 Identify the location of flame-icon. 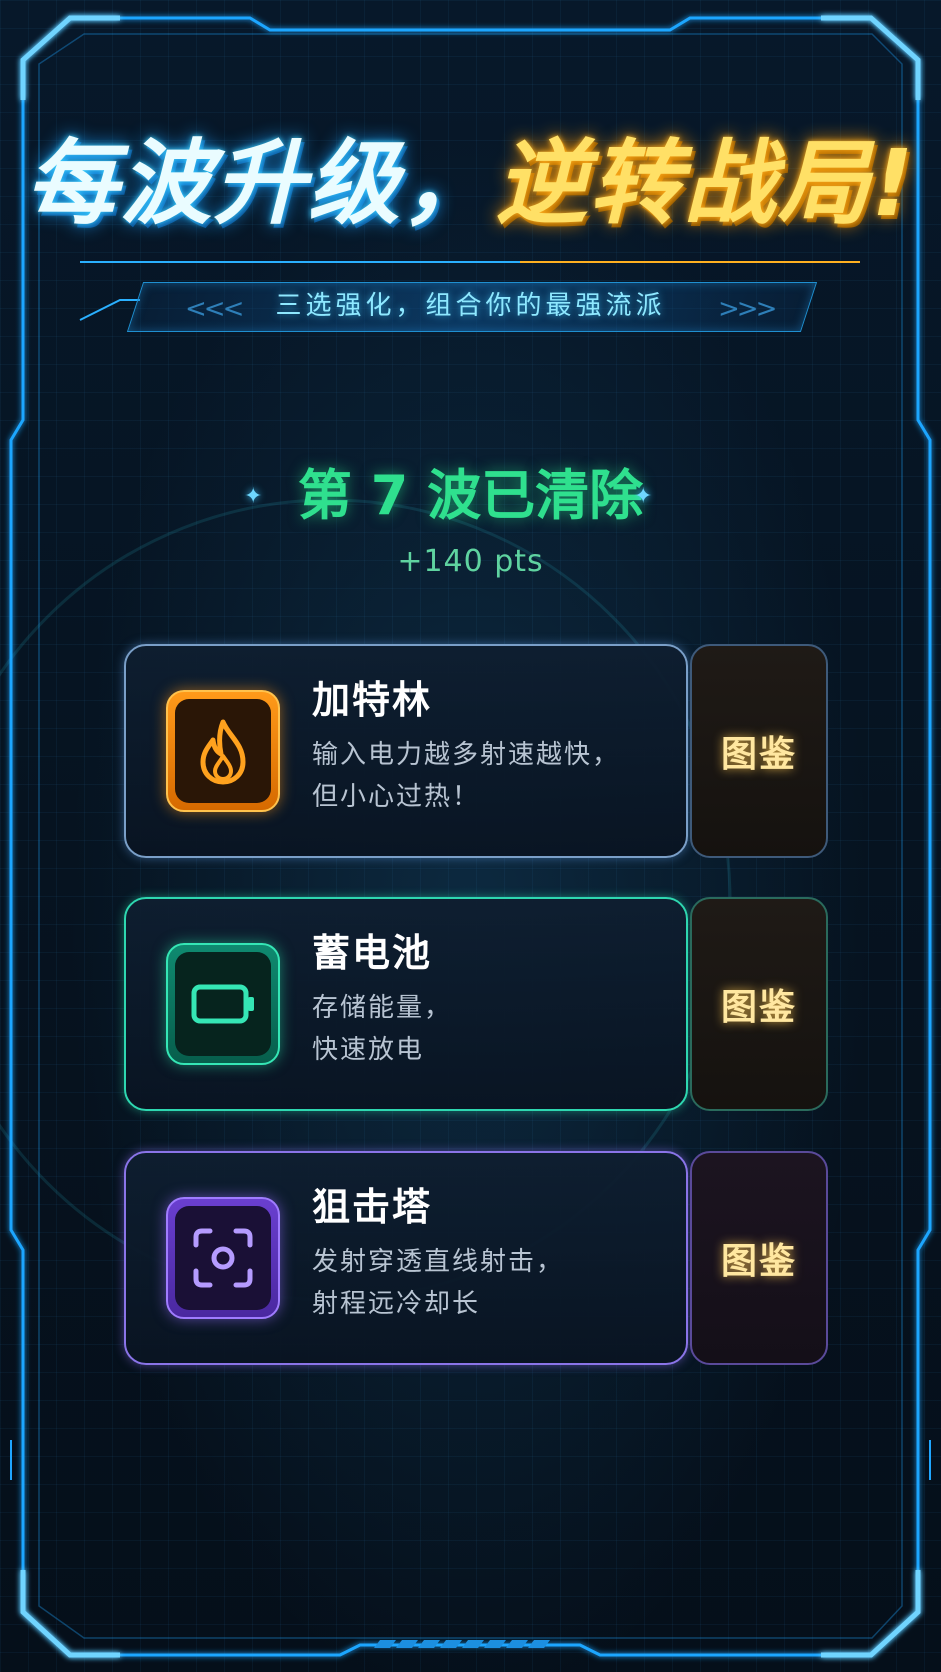
(223, 752).